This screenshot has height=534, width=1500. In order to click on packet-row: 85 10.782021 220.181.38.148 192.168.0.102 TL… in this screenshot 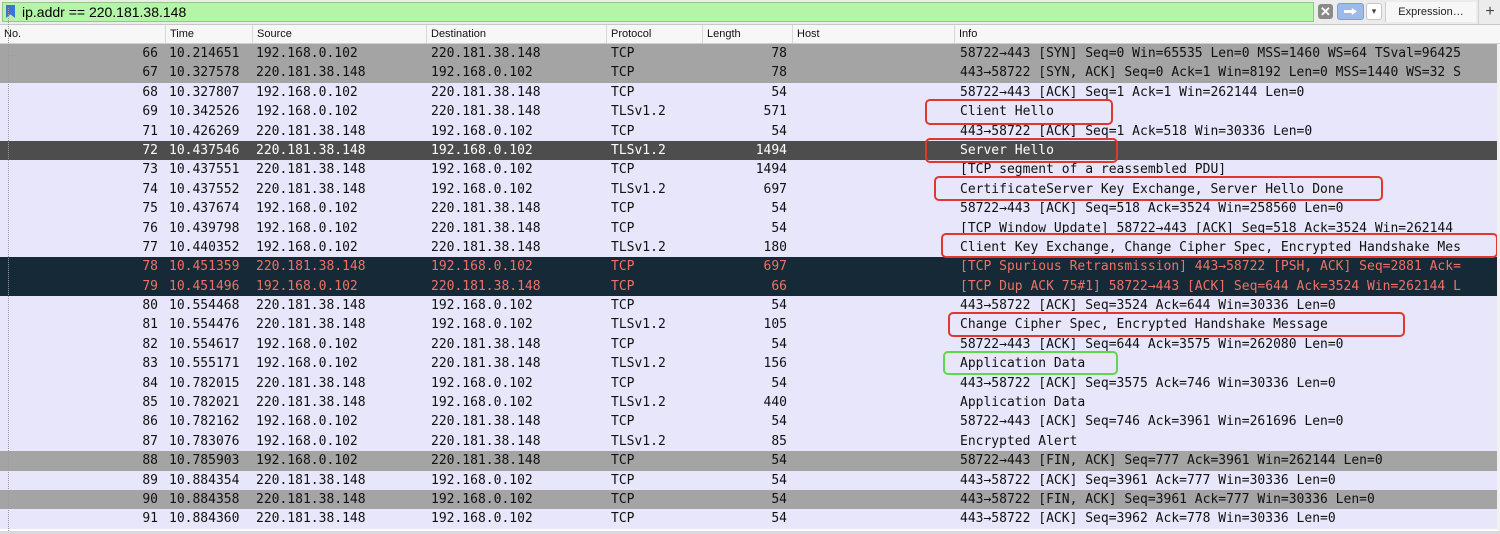, I will do `click(750, 403)`.